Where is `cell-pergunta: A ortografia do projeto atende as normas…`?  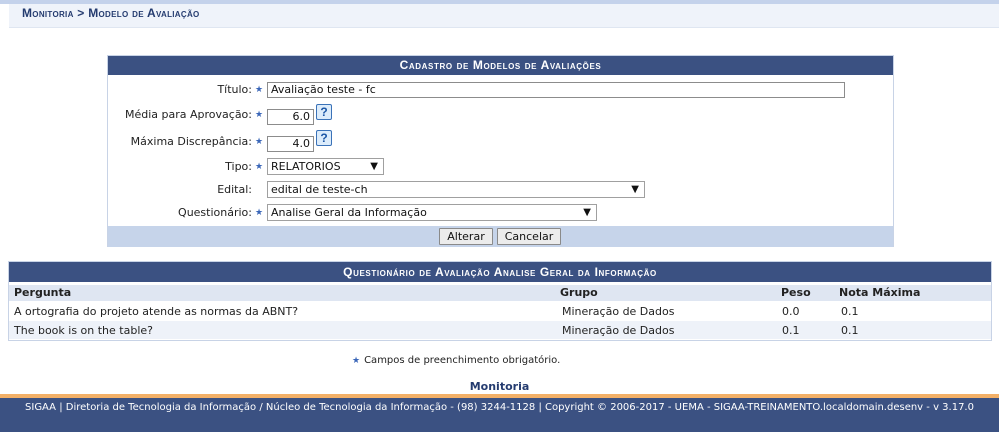
cell-pergunta: A ortografia do projeto atende as normas… is located at coordinates (156, 311).